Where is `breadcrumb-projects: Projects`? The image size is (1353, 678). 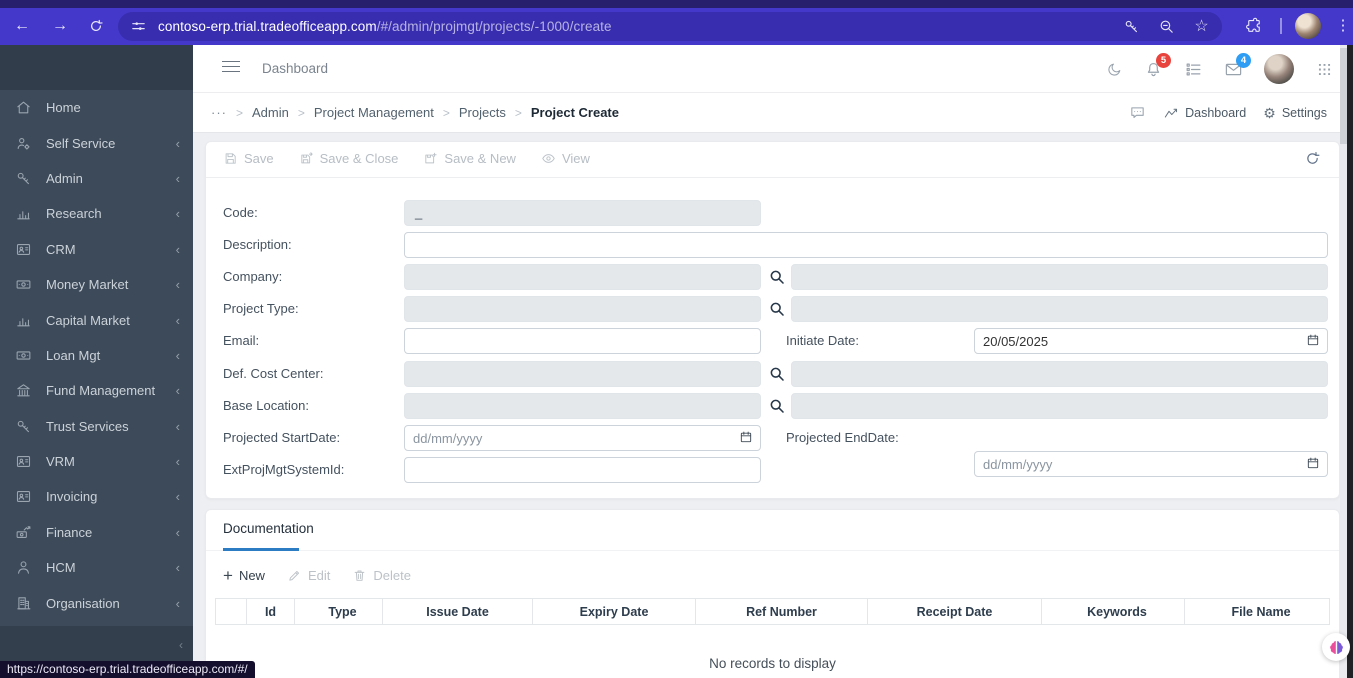
breadcrumb-projects: Projects is located at coordinates (482, 112).